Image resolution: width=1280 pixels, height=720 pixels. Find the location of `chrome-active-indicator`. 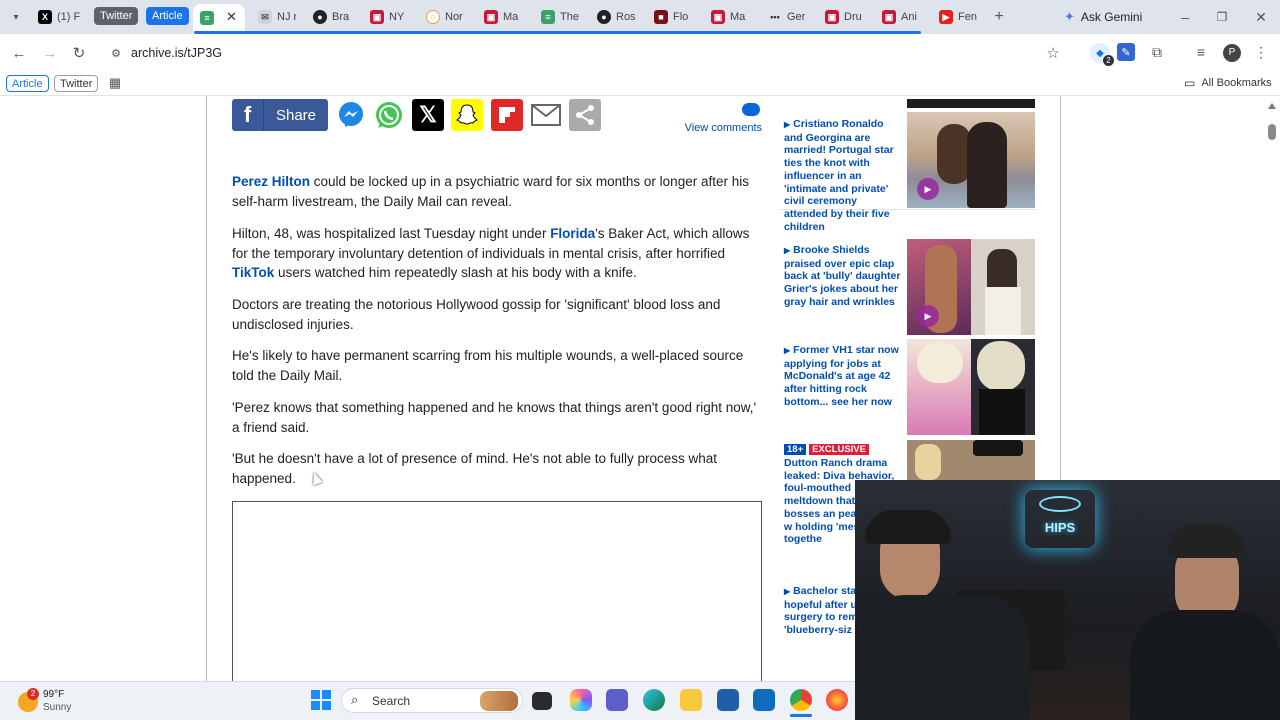

chrome-active-indicator is located at coordinates (801, 715).